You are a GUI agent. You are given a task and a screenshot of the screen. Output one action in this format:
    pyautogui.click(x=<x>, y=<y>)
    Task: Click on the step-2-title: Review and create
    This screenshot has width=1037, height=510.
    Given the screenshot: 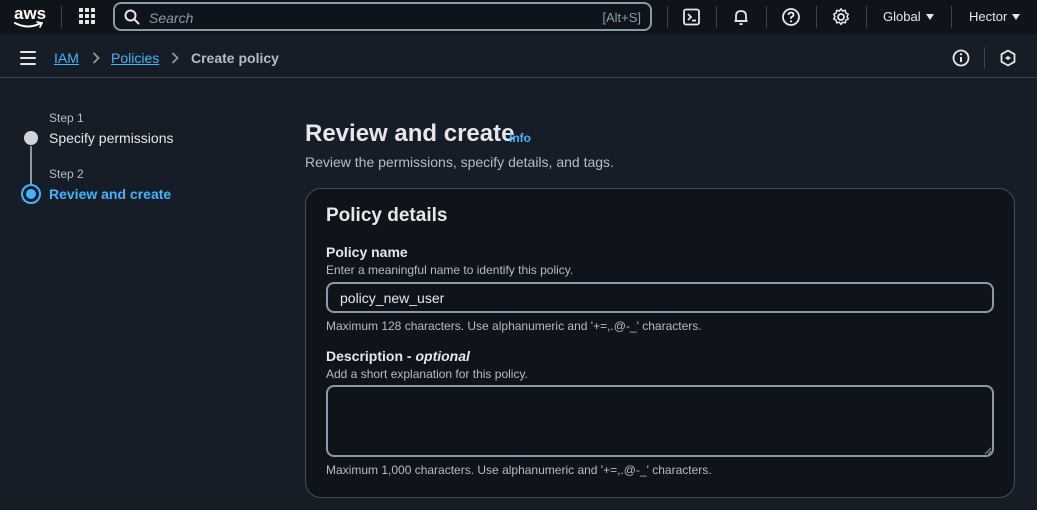 What is the action you would take?
    pyautogui.click(x=110, y=194)
    